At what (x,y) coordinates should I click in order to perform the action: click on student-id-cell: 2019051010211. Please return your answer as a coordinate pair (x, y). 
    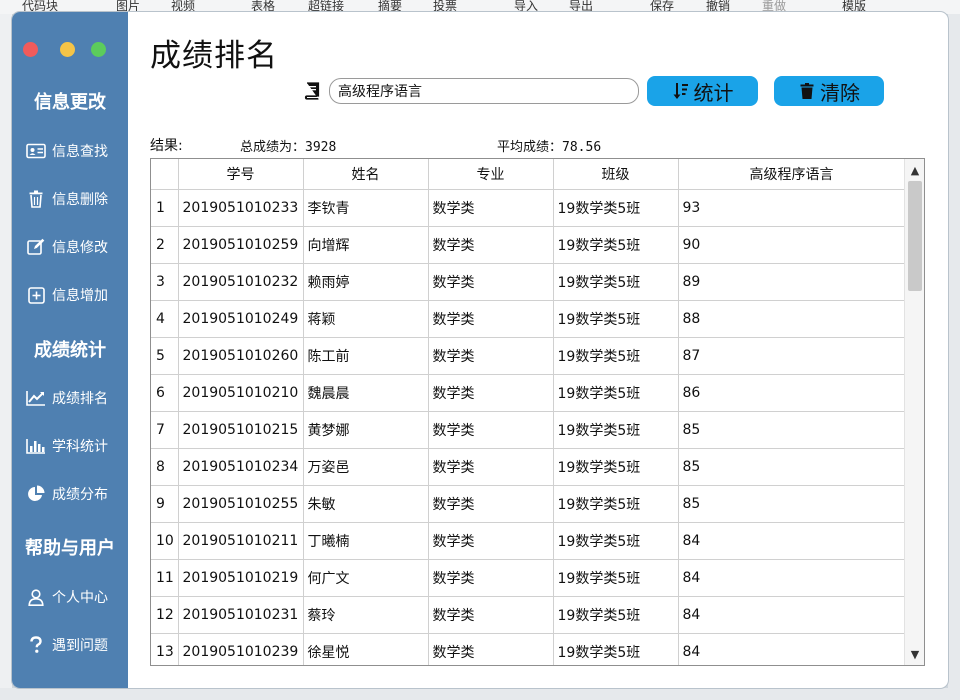
    Looking at the image, I should click on (241, 541).